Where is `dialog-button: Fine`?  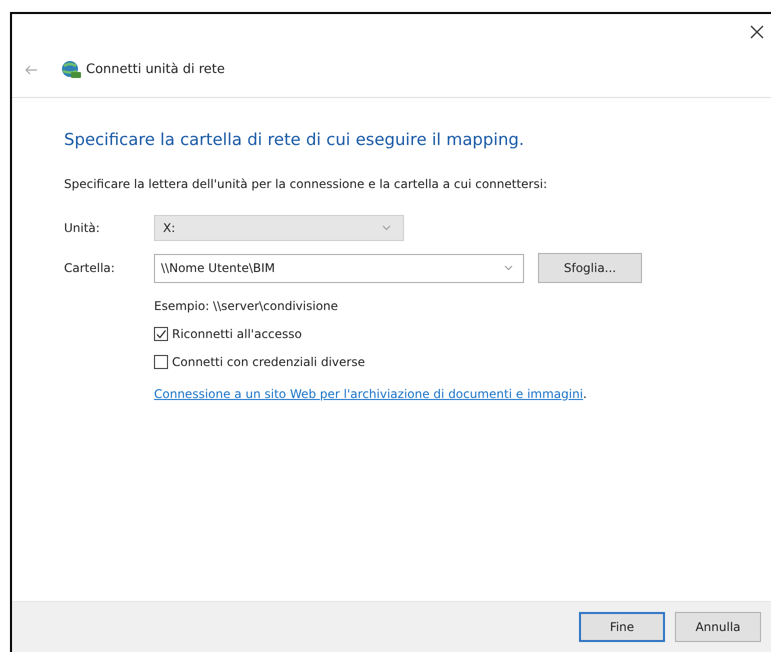
dialog-button: Fine is located at coordinates (622, 627).